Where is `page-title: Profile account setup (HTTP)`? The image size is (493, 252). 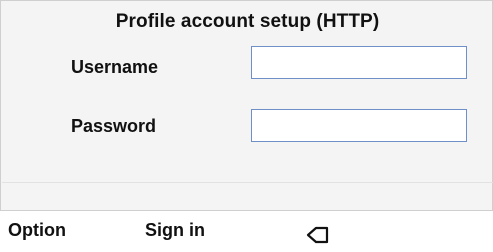 page-title: Profile account setup (HTTP) is located at coordinates (247, 21).